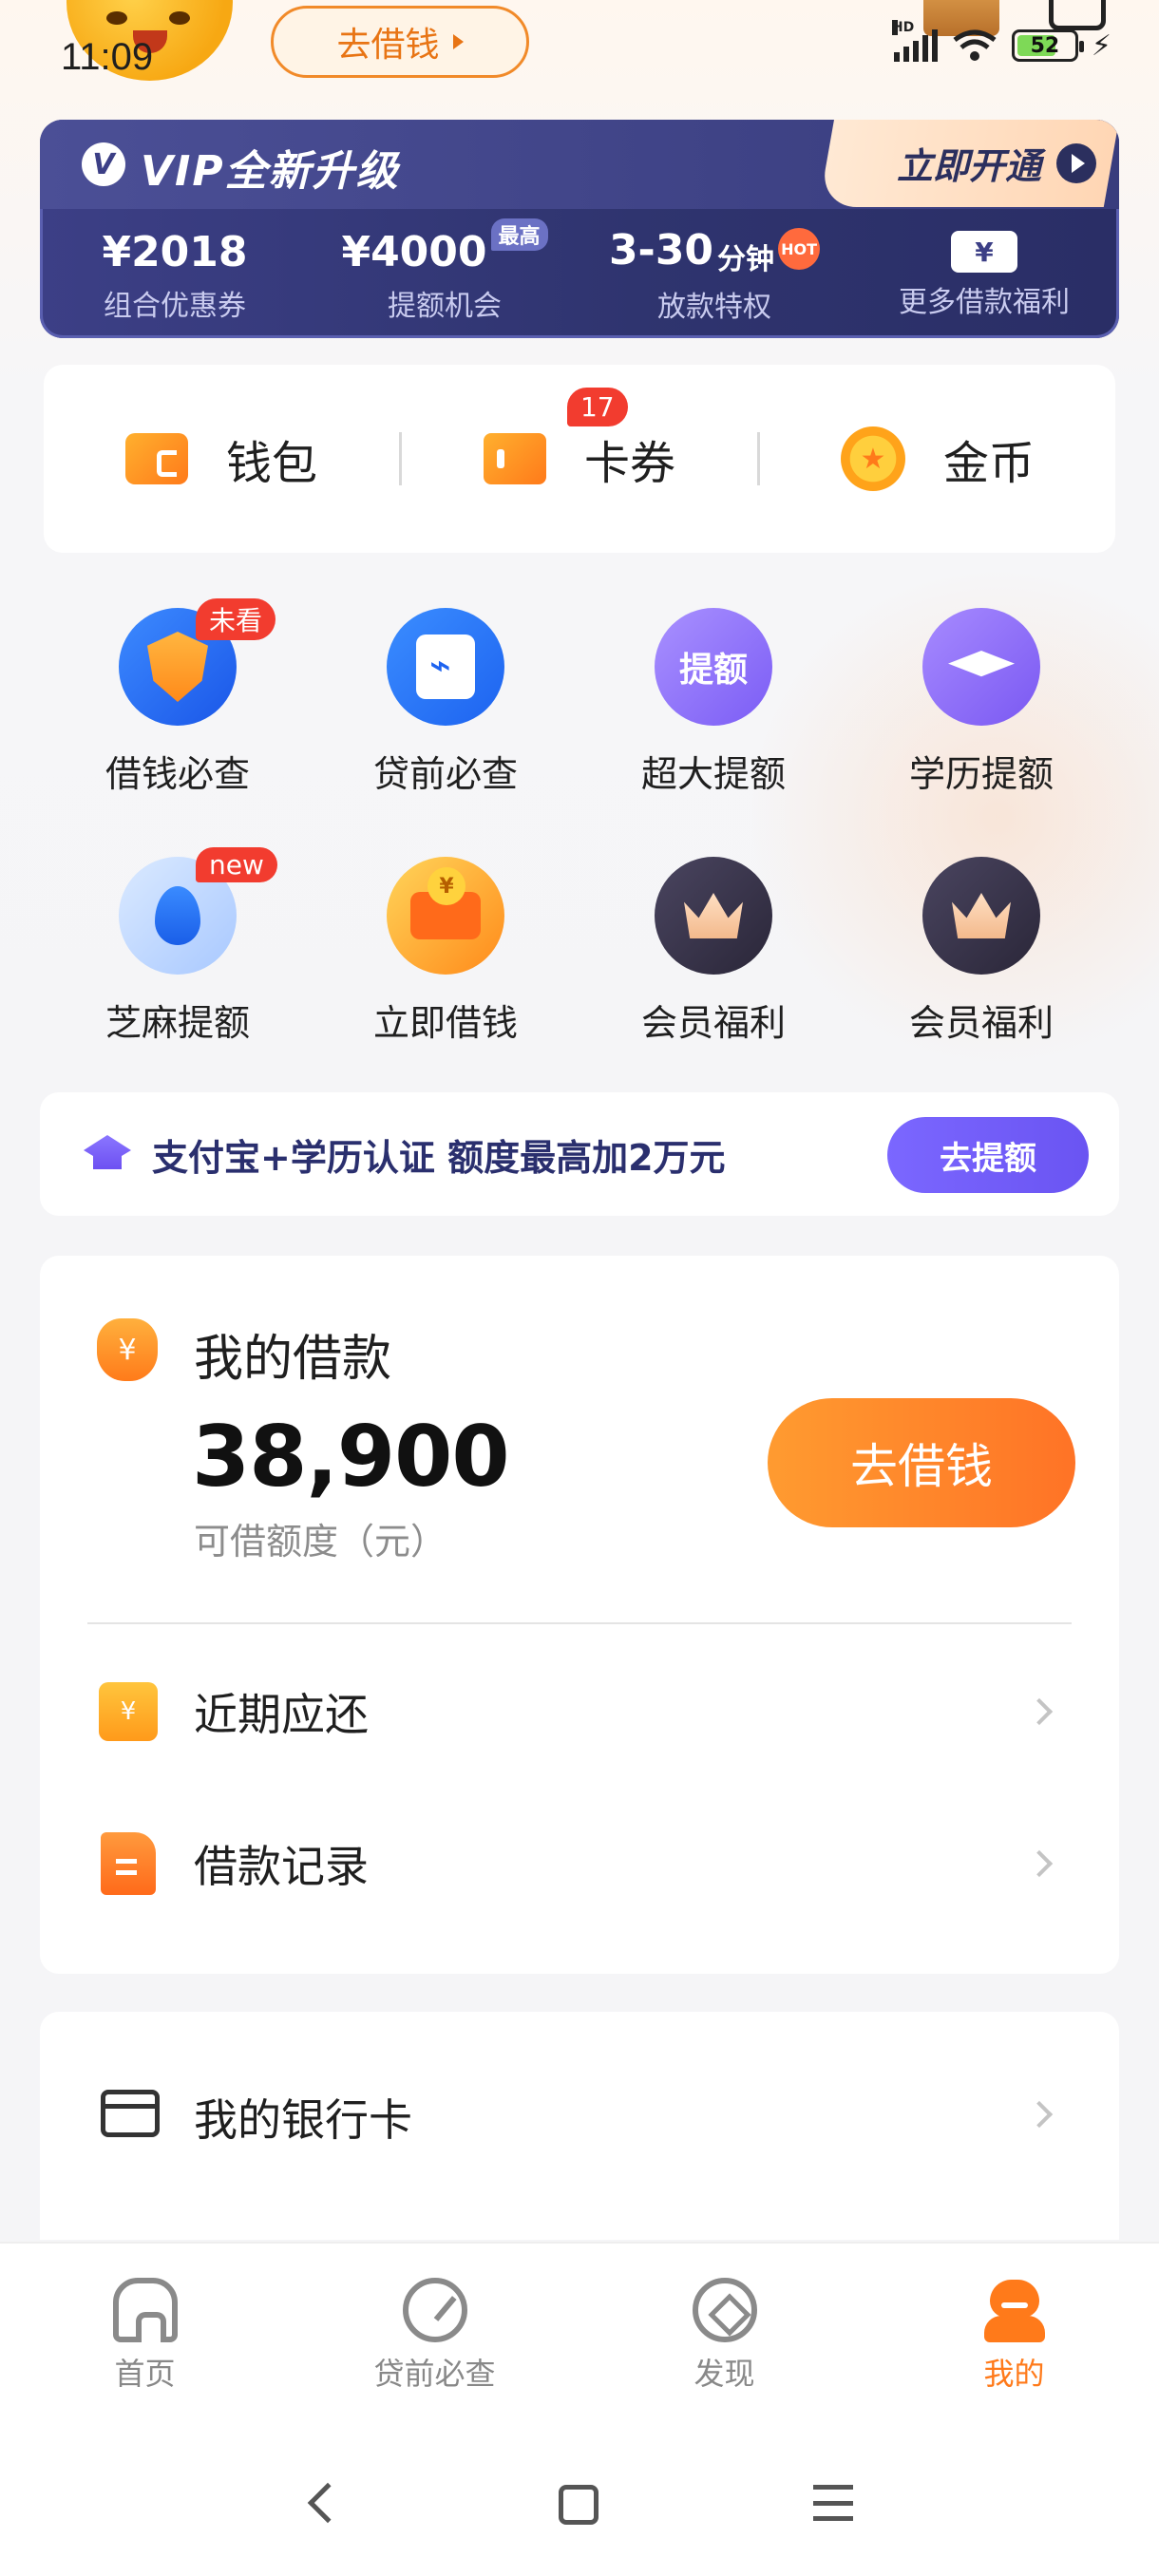 This screenshot has height=2576, width=1159. Describe the element at coordinates (281, 1714) in the screenshot. I see `row-label: 近期应还` at that location.